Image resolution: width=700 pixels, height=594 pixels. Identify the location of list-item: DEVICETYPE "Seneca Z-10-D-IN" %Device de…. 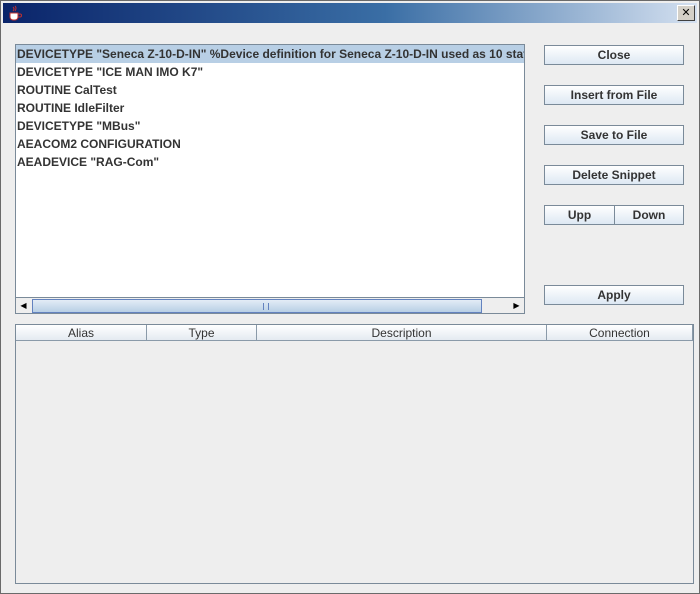
(270, 54).